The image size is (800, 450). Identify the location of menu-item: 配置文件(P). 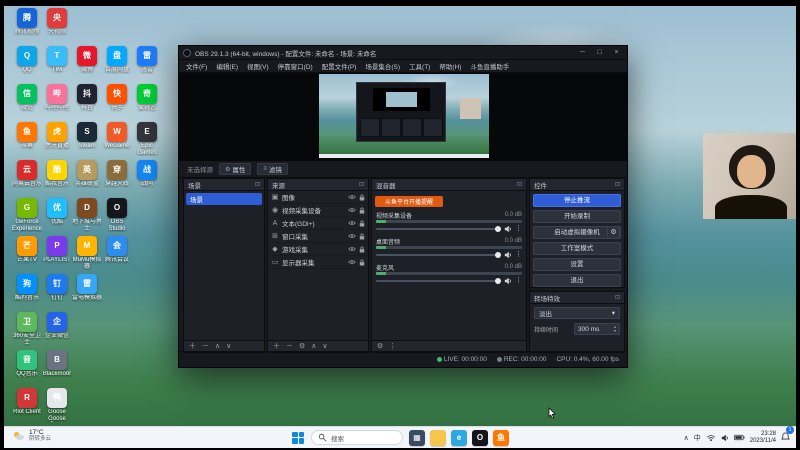
(339, 66).